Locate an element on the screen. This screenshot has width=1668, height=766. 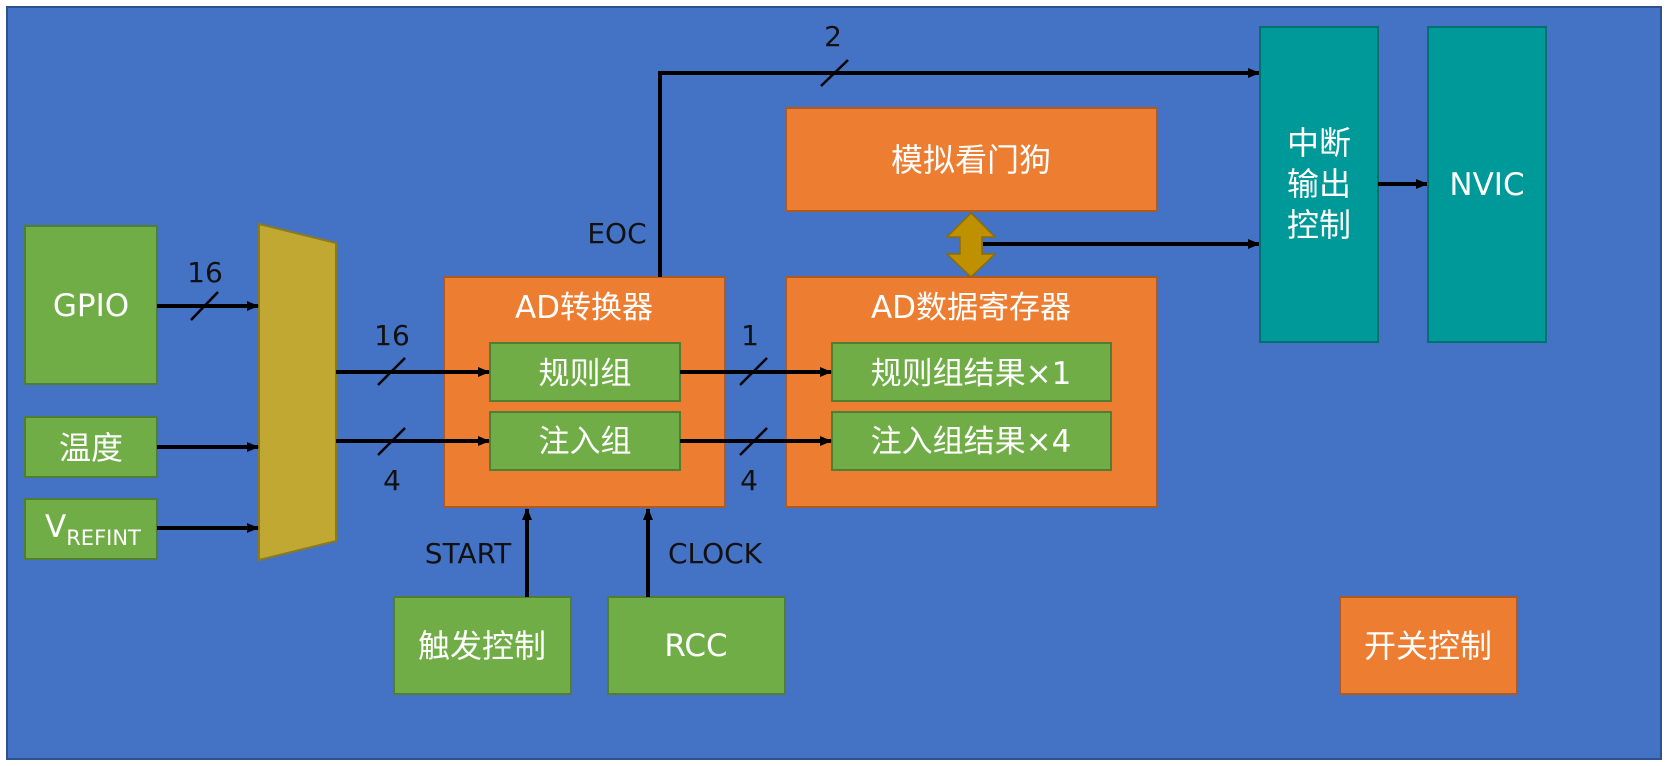
gpio-block: GPIO is located at coordinates (91, 305).